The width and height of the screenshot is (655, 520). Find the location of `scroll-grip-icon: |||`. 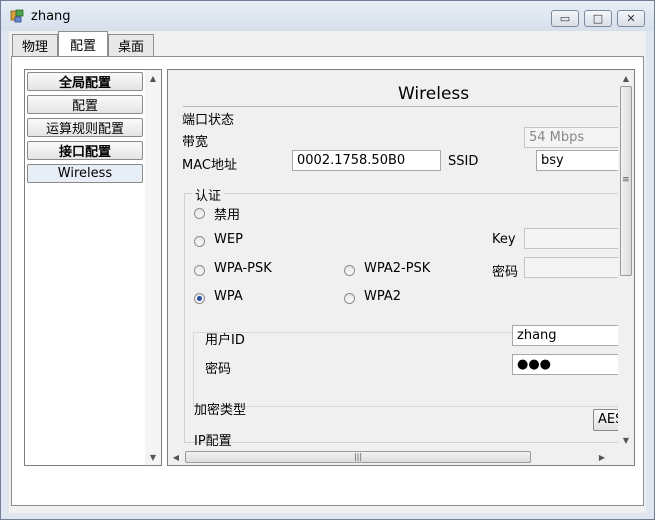

scroll-grip-icon: ||| is located at coordinates (358, 456).